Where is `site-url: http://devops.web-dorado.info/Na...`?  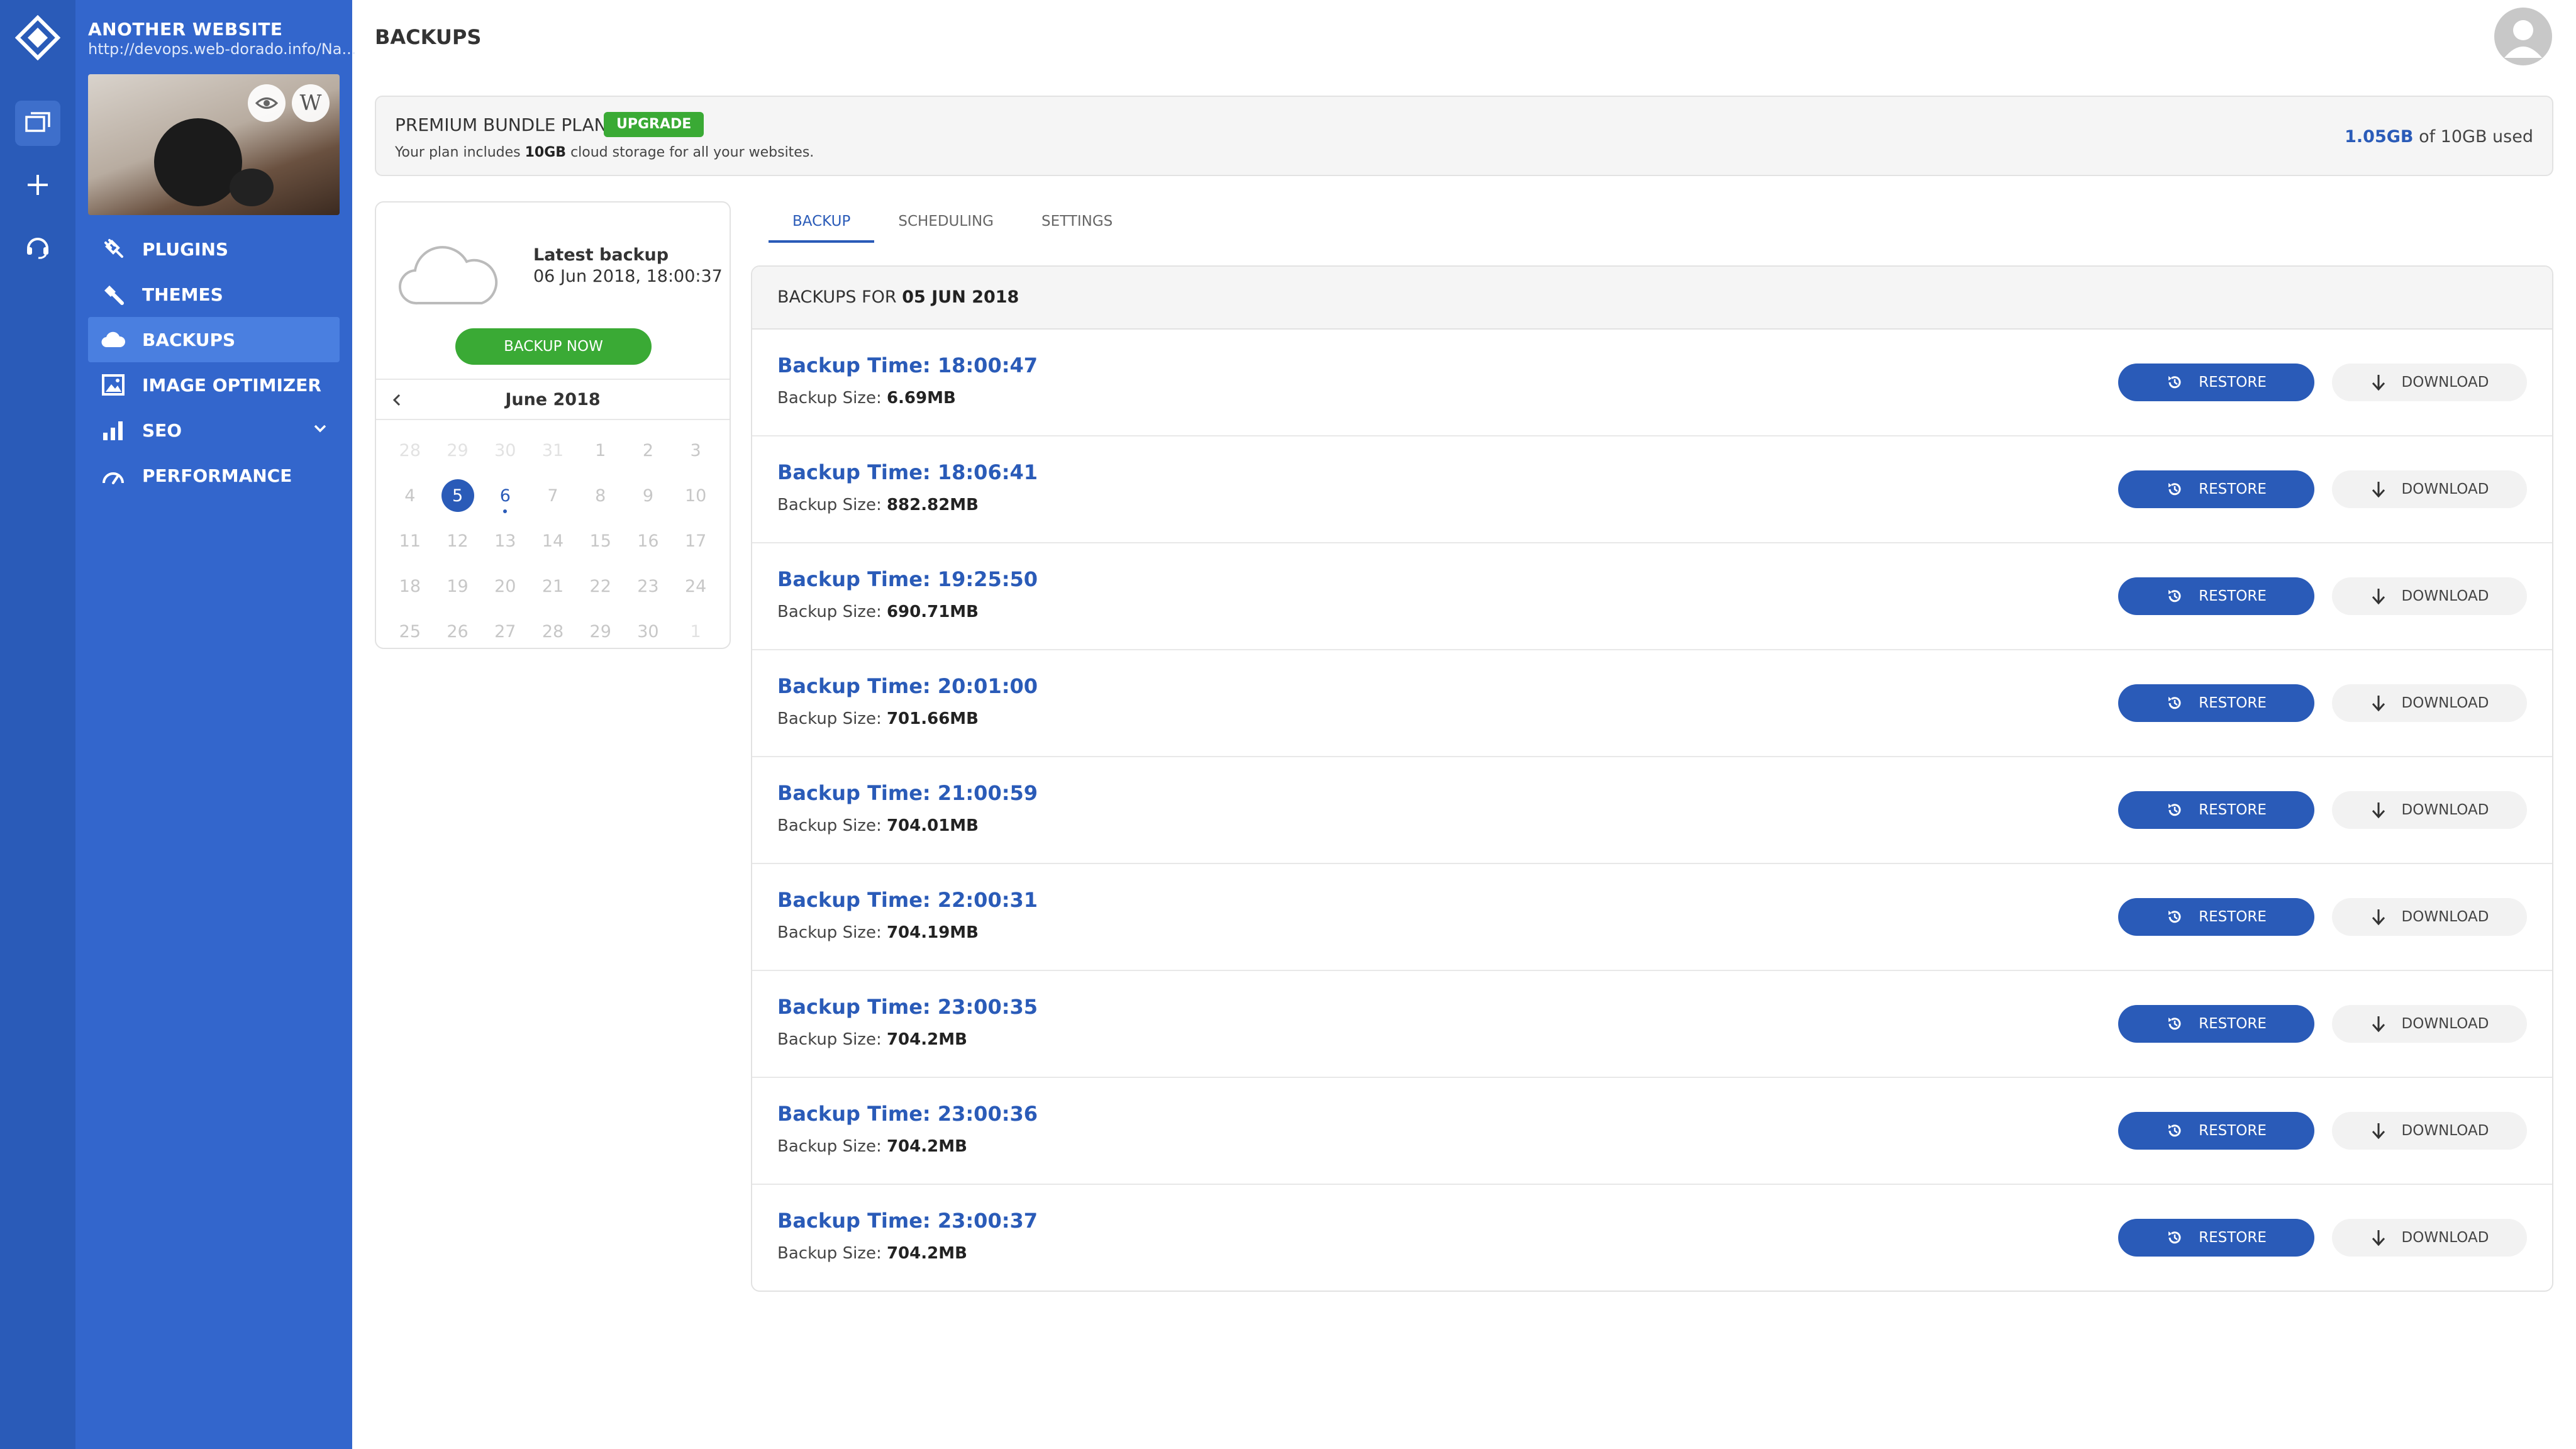 site-url: http://devops.web-dorado.info/Na... is located at coordinates (222, 49).